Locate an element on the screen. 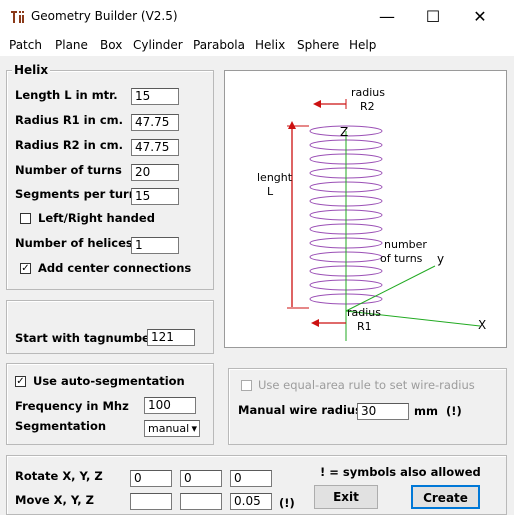 Image resolution: width=514 pixels, height=515 pixels. minimize-button: — is located at coordinates (387, 17).